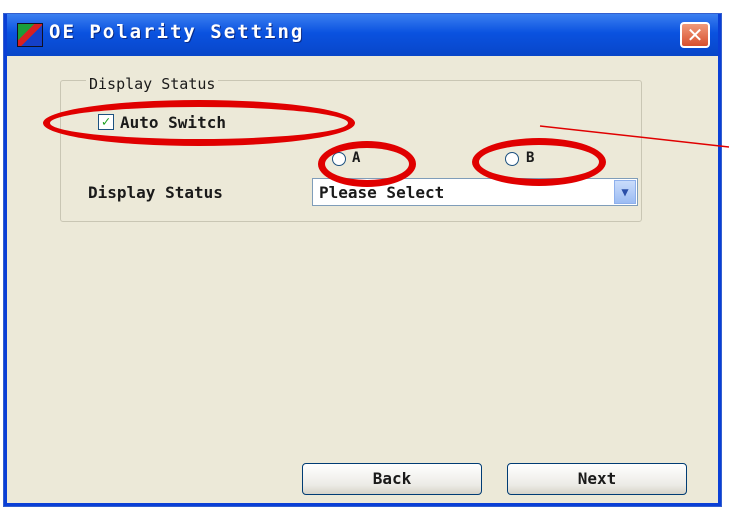  Describe the element at coordinates (634, 136) in the screenshot. I see `annotation-pointer-line` at that location.